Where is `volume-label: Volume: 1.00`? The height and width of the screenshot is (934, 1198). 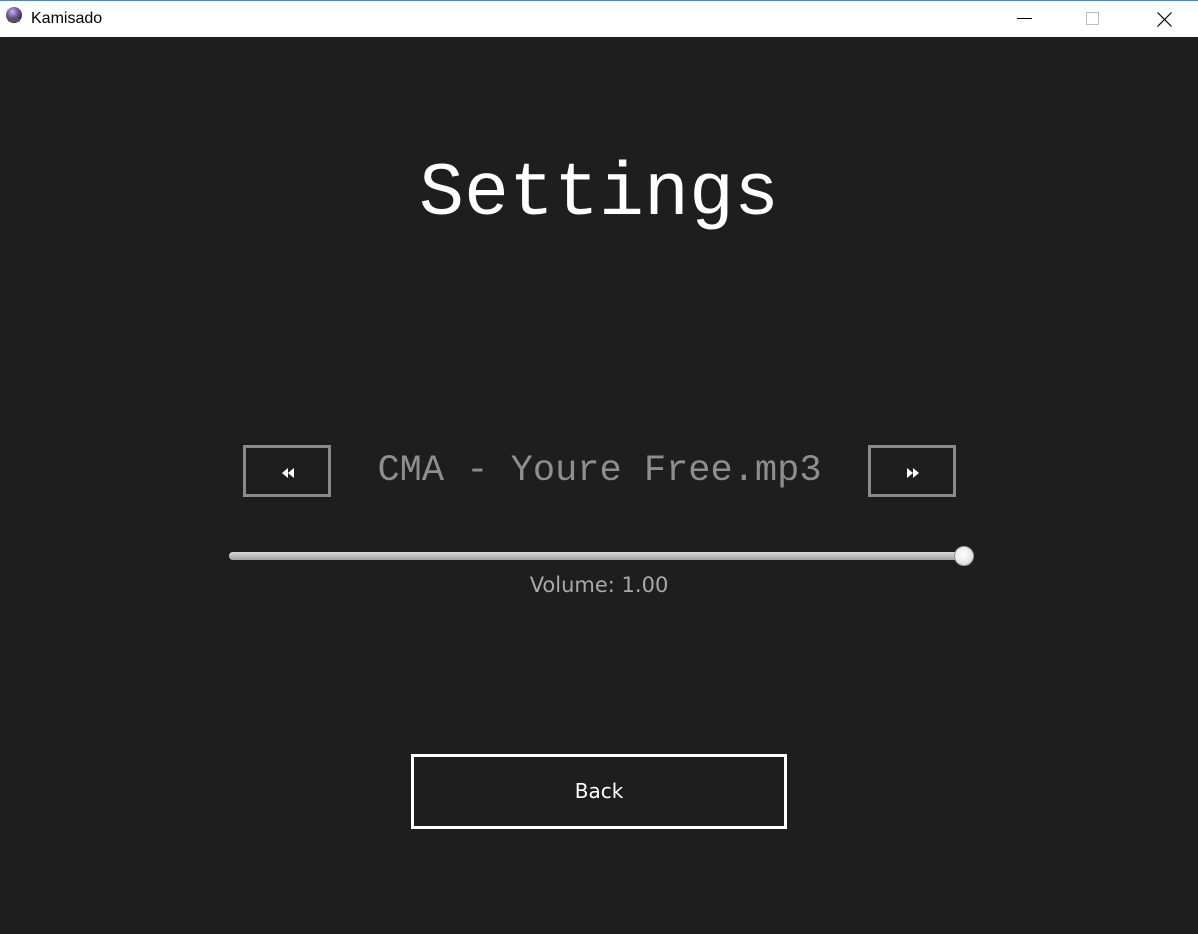 volume-label: Volume: 1.00 is located at coordinates (599, 585).